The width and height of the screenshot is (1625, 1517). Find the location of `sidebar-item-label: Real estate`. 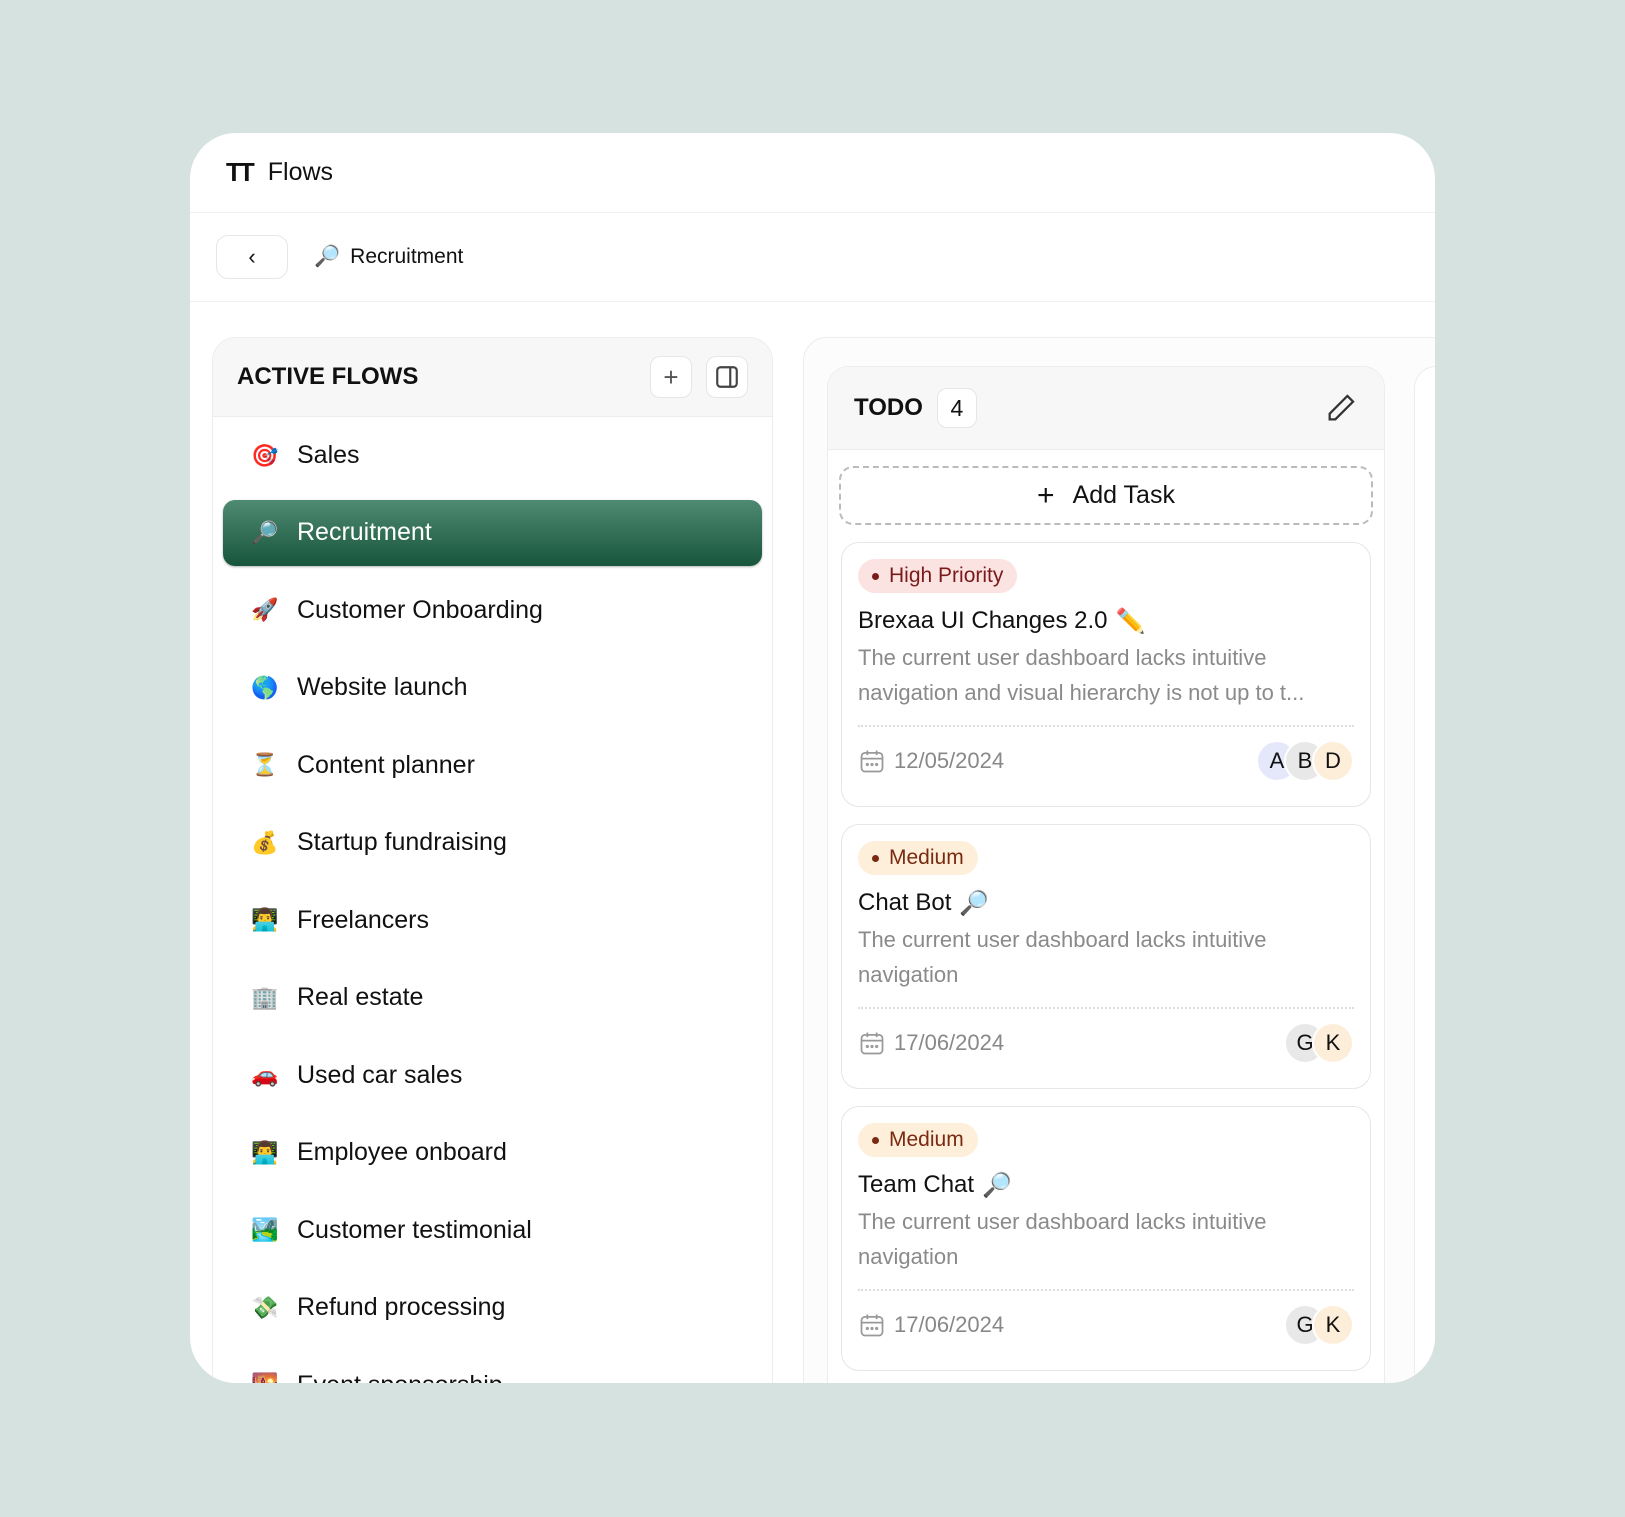

sidebar-item-label: Real estate is located at coordinates (360, 997).